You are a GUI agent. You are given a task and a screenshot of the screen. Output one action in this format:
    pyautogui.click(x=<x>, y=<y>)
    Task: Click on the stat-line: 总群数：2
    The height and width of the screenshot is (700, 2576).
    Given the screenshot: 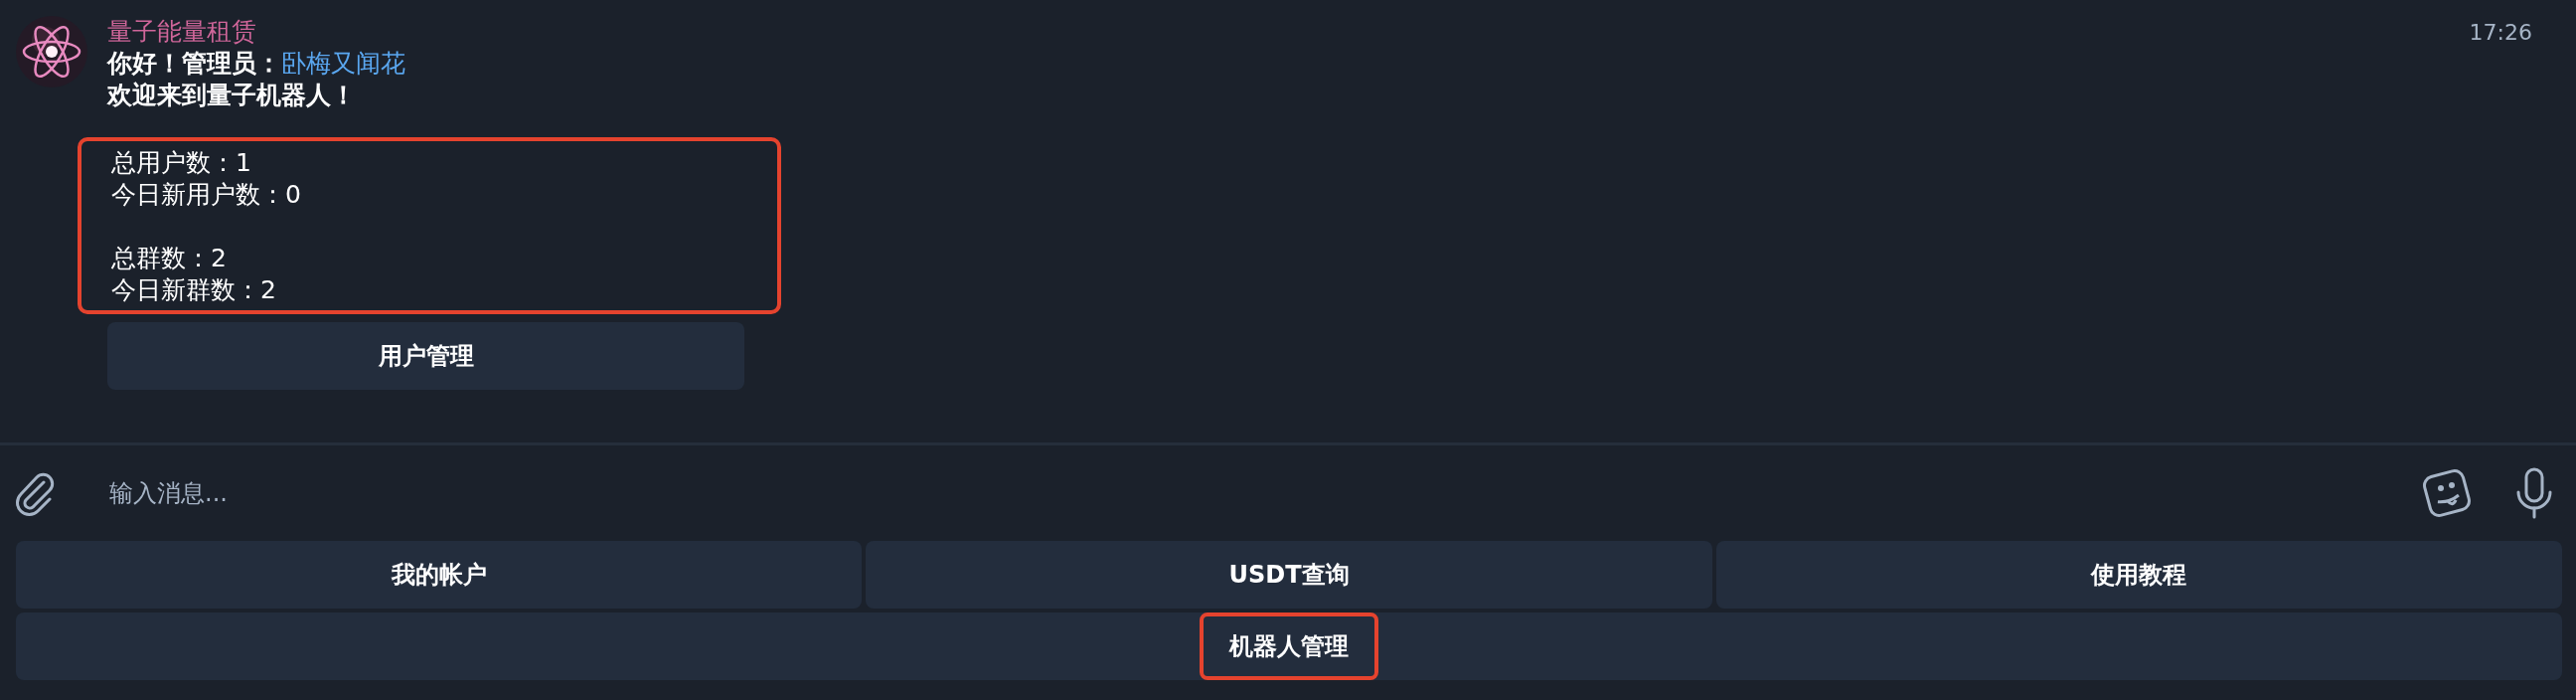 What is the action you would take?
    pyautogui.click(x=169, y=258)
    